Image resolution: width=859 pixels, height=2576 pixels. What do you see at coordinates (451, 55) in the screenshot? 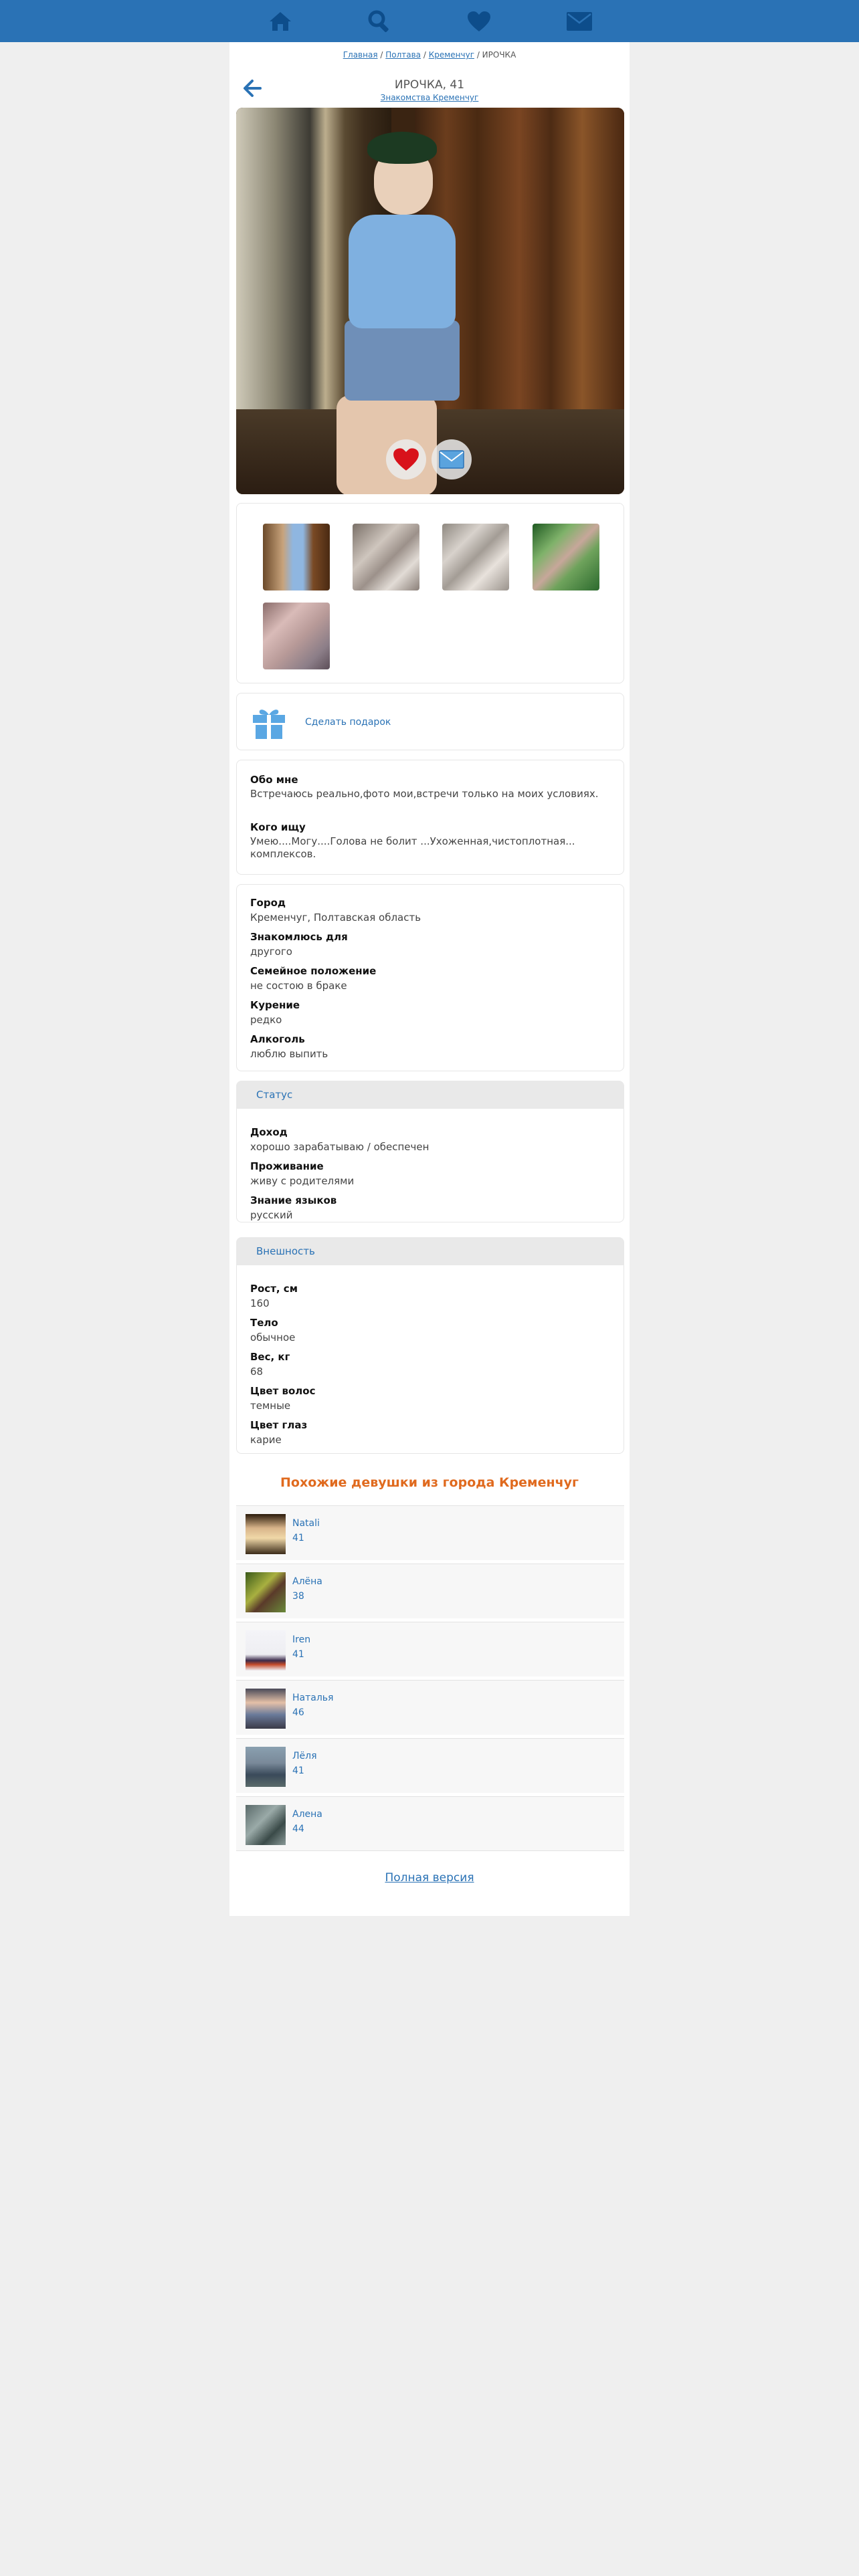
I see `breadcrumb-link-city: Кременчуг` at bounding box center [451, 55].